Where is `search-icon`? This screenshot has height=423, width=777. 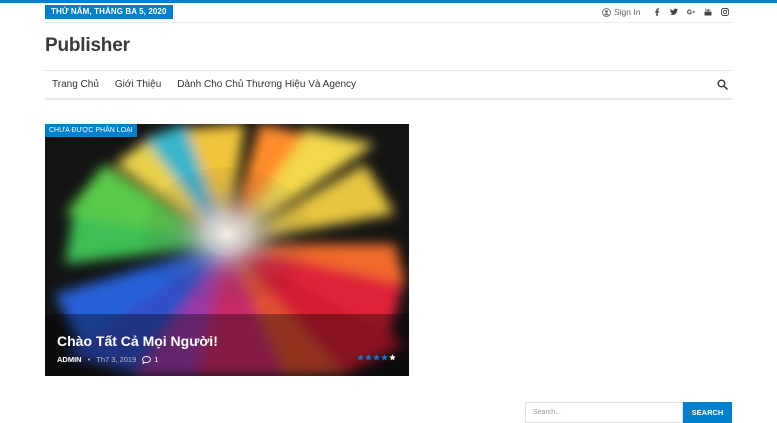 search-icon is located at coordinates (722, 84).